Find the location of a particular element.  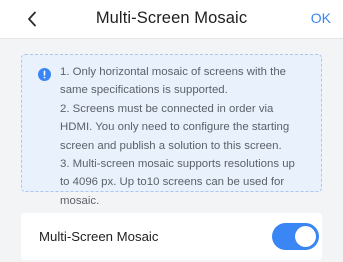

info-icon is located at coordinates (44, 74).